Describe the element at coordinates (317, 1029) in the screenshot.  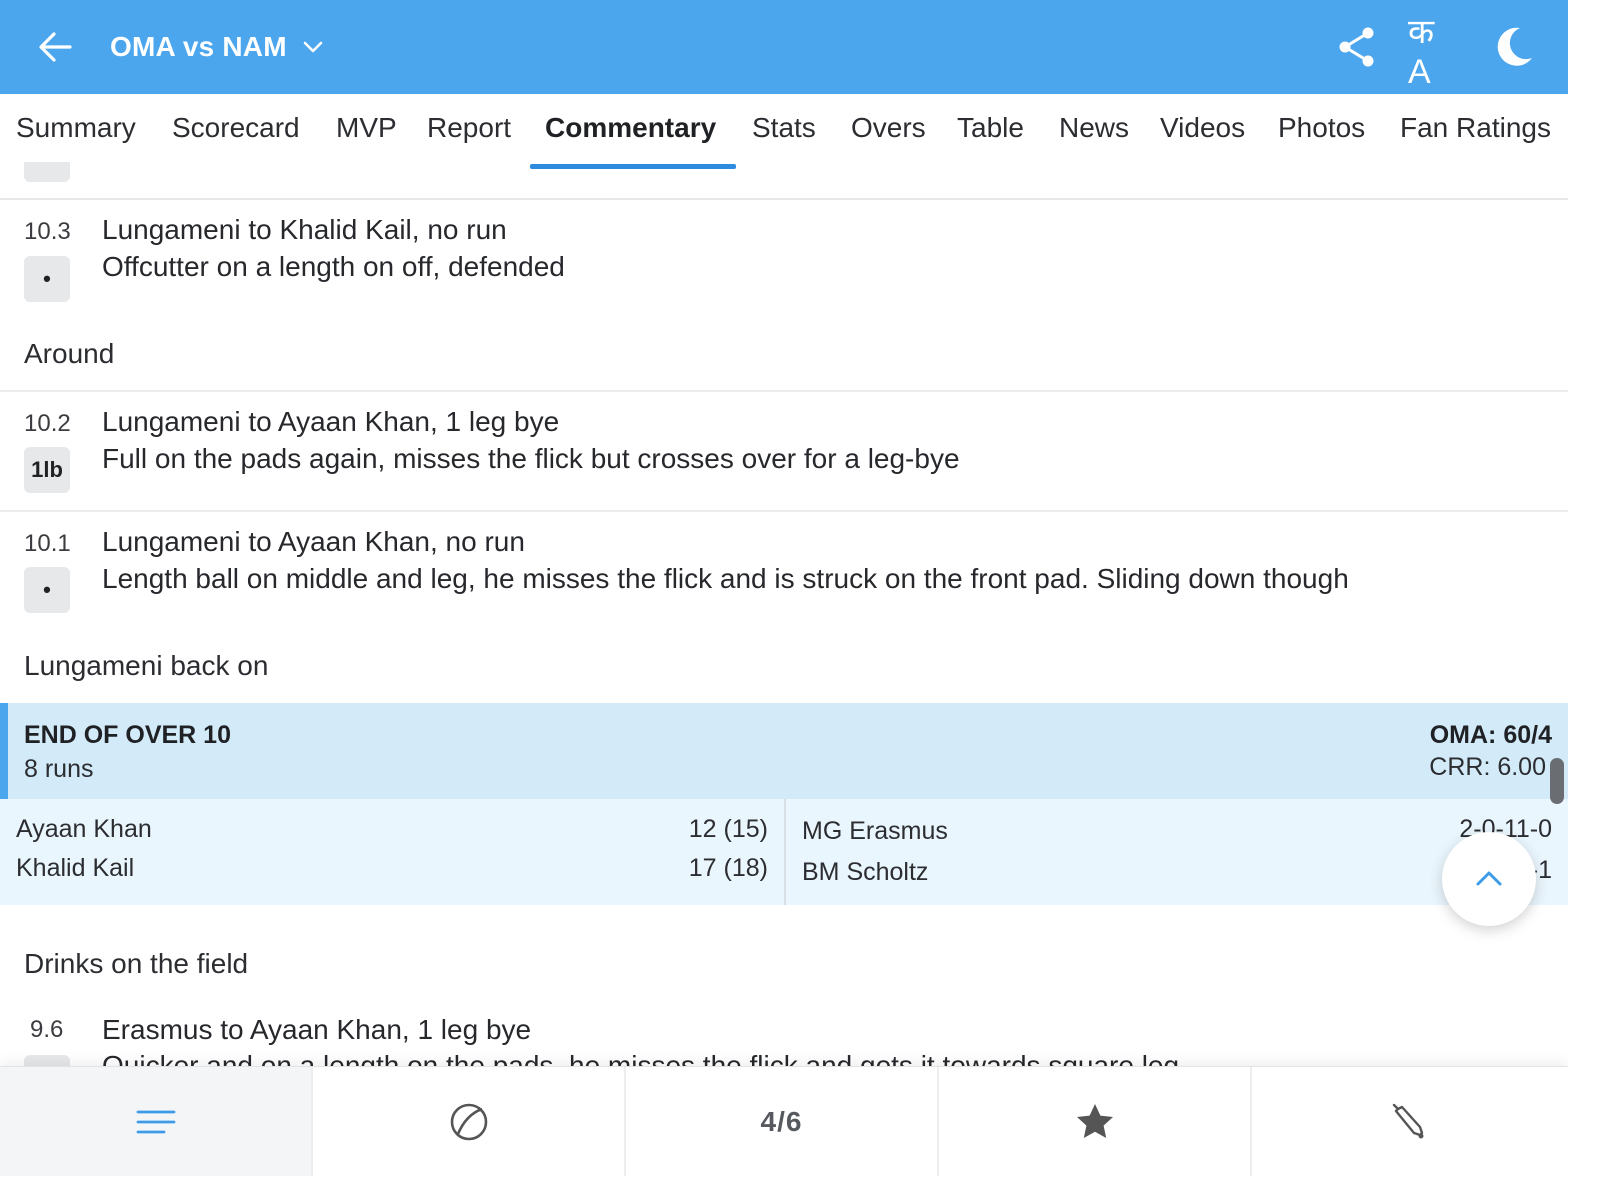
I see `ball-title: Erasmus to Ayaan Khan, 1 leg bye` at that location.